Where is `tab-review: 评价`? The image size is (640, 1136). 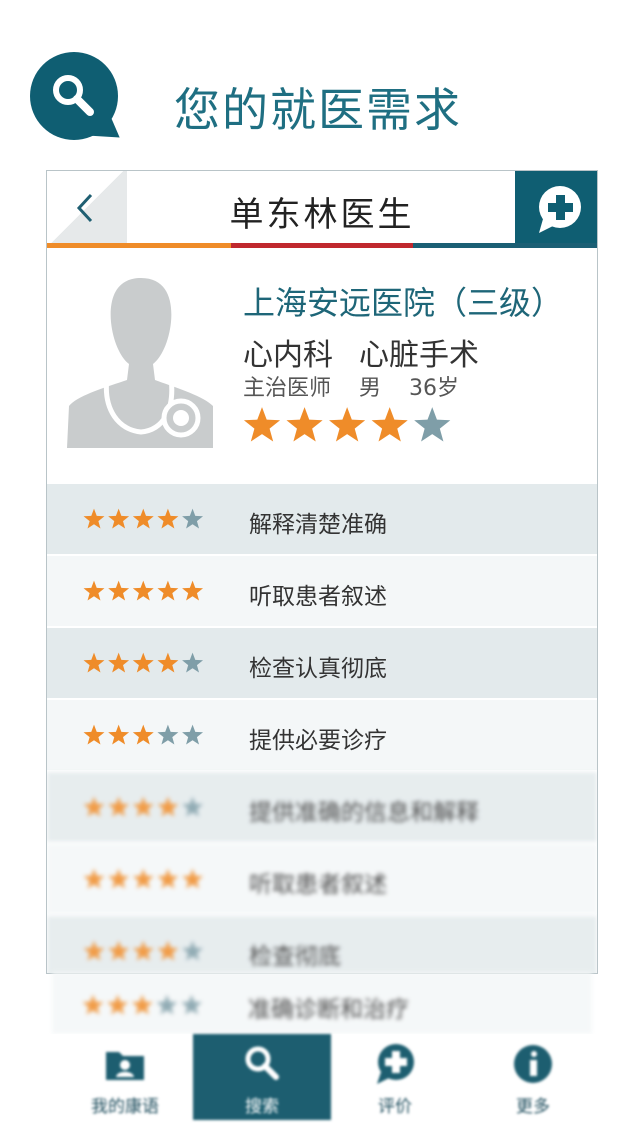
tab-review: 评价 is located at coordinates (395, 1077).